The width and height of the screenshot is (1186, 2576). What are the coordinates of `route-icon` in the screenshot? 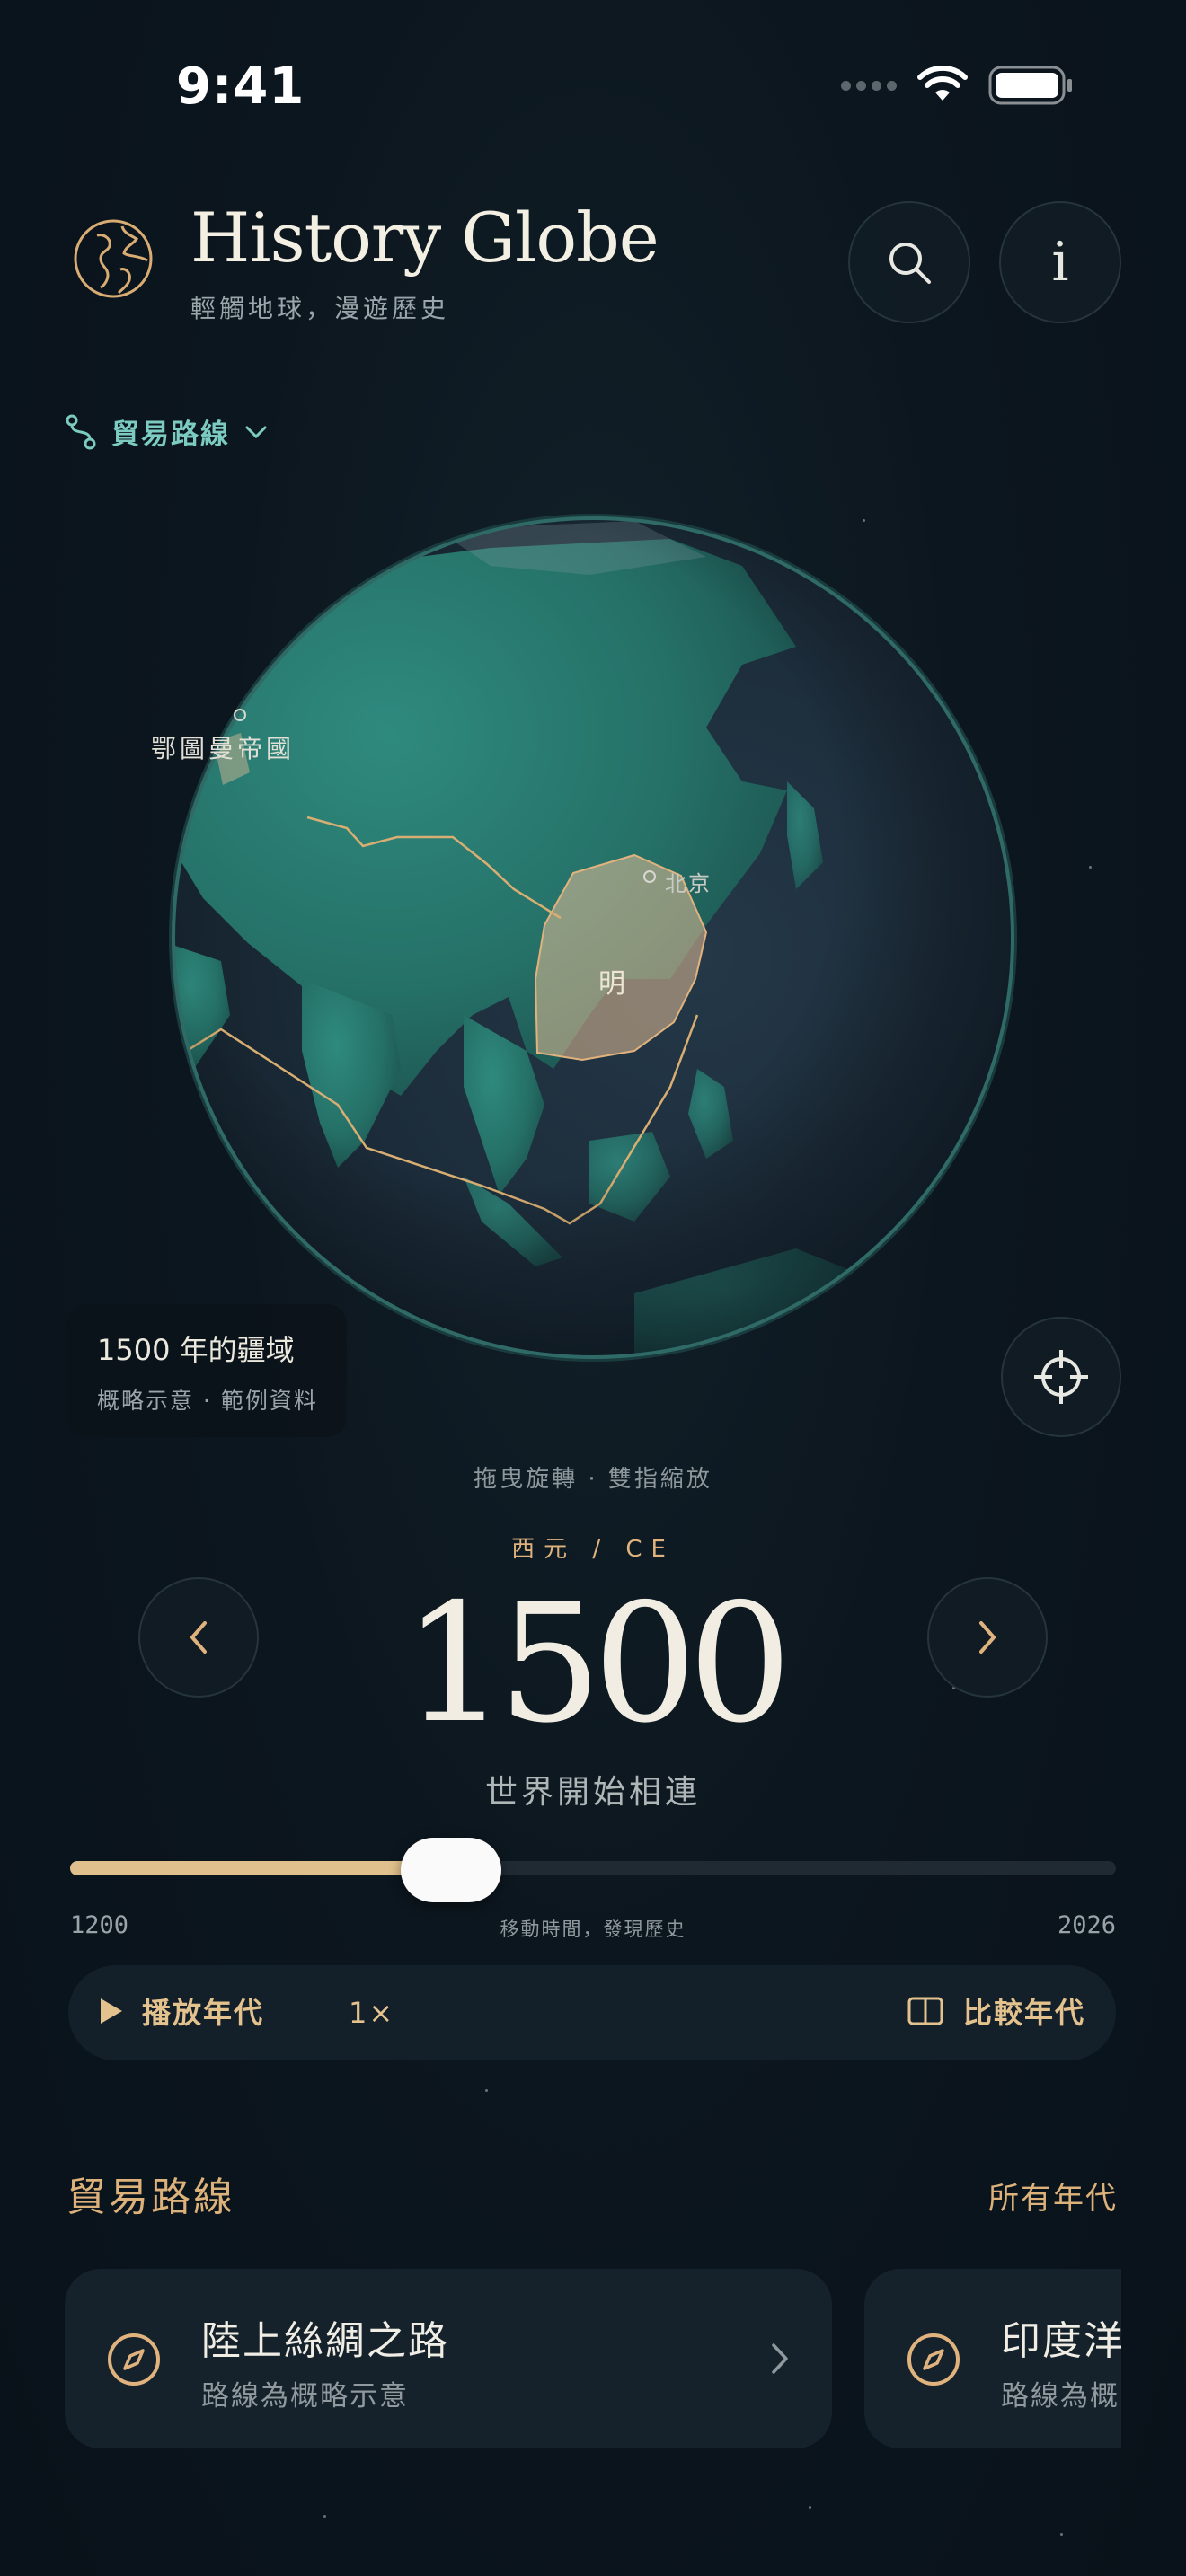 It's located at (81, 431).